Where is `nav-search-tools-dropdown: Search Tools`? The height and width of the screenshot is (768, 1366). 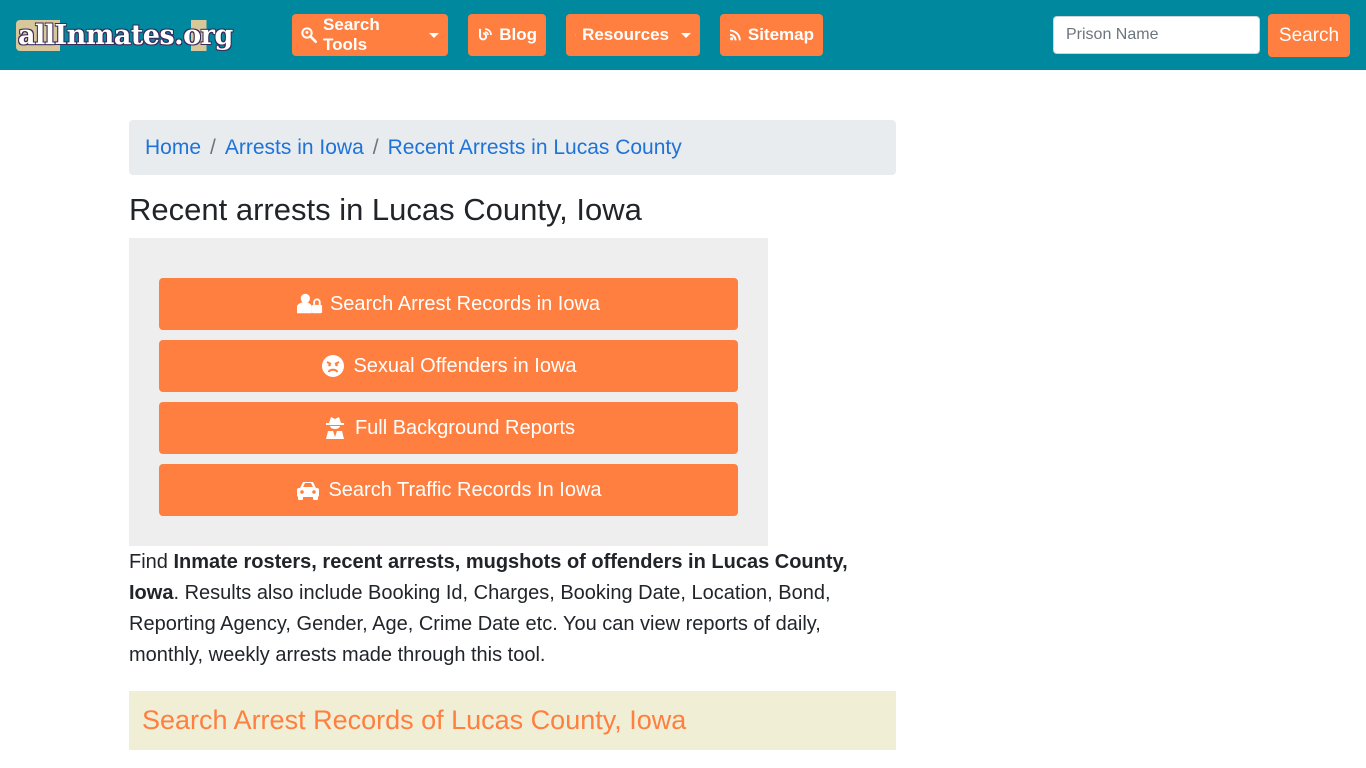 nav-search-tools-dropdown: Search Tools is located at coordinates (370, 35).